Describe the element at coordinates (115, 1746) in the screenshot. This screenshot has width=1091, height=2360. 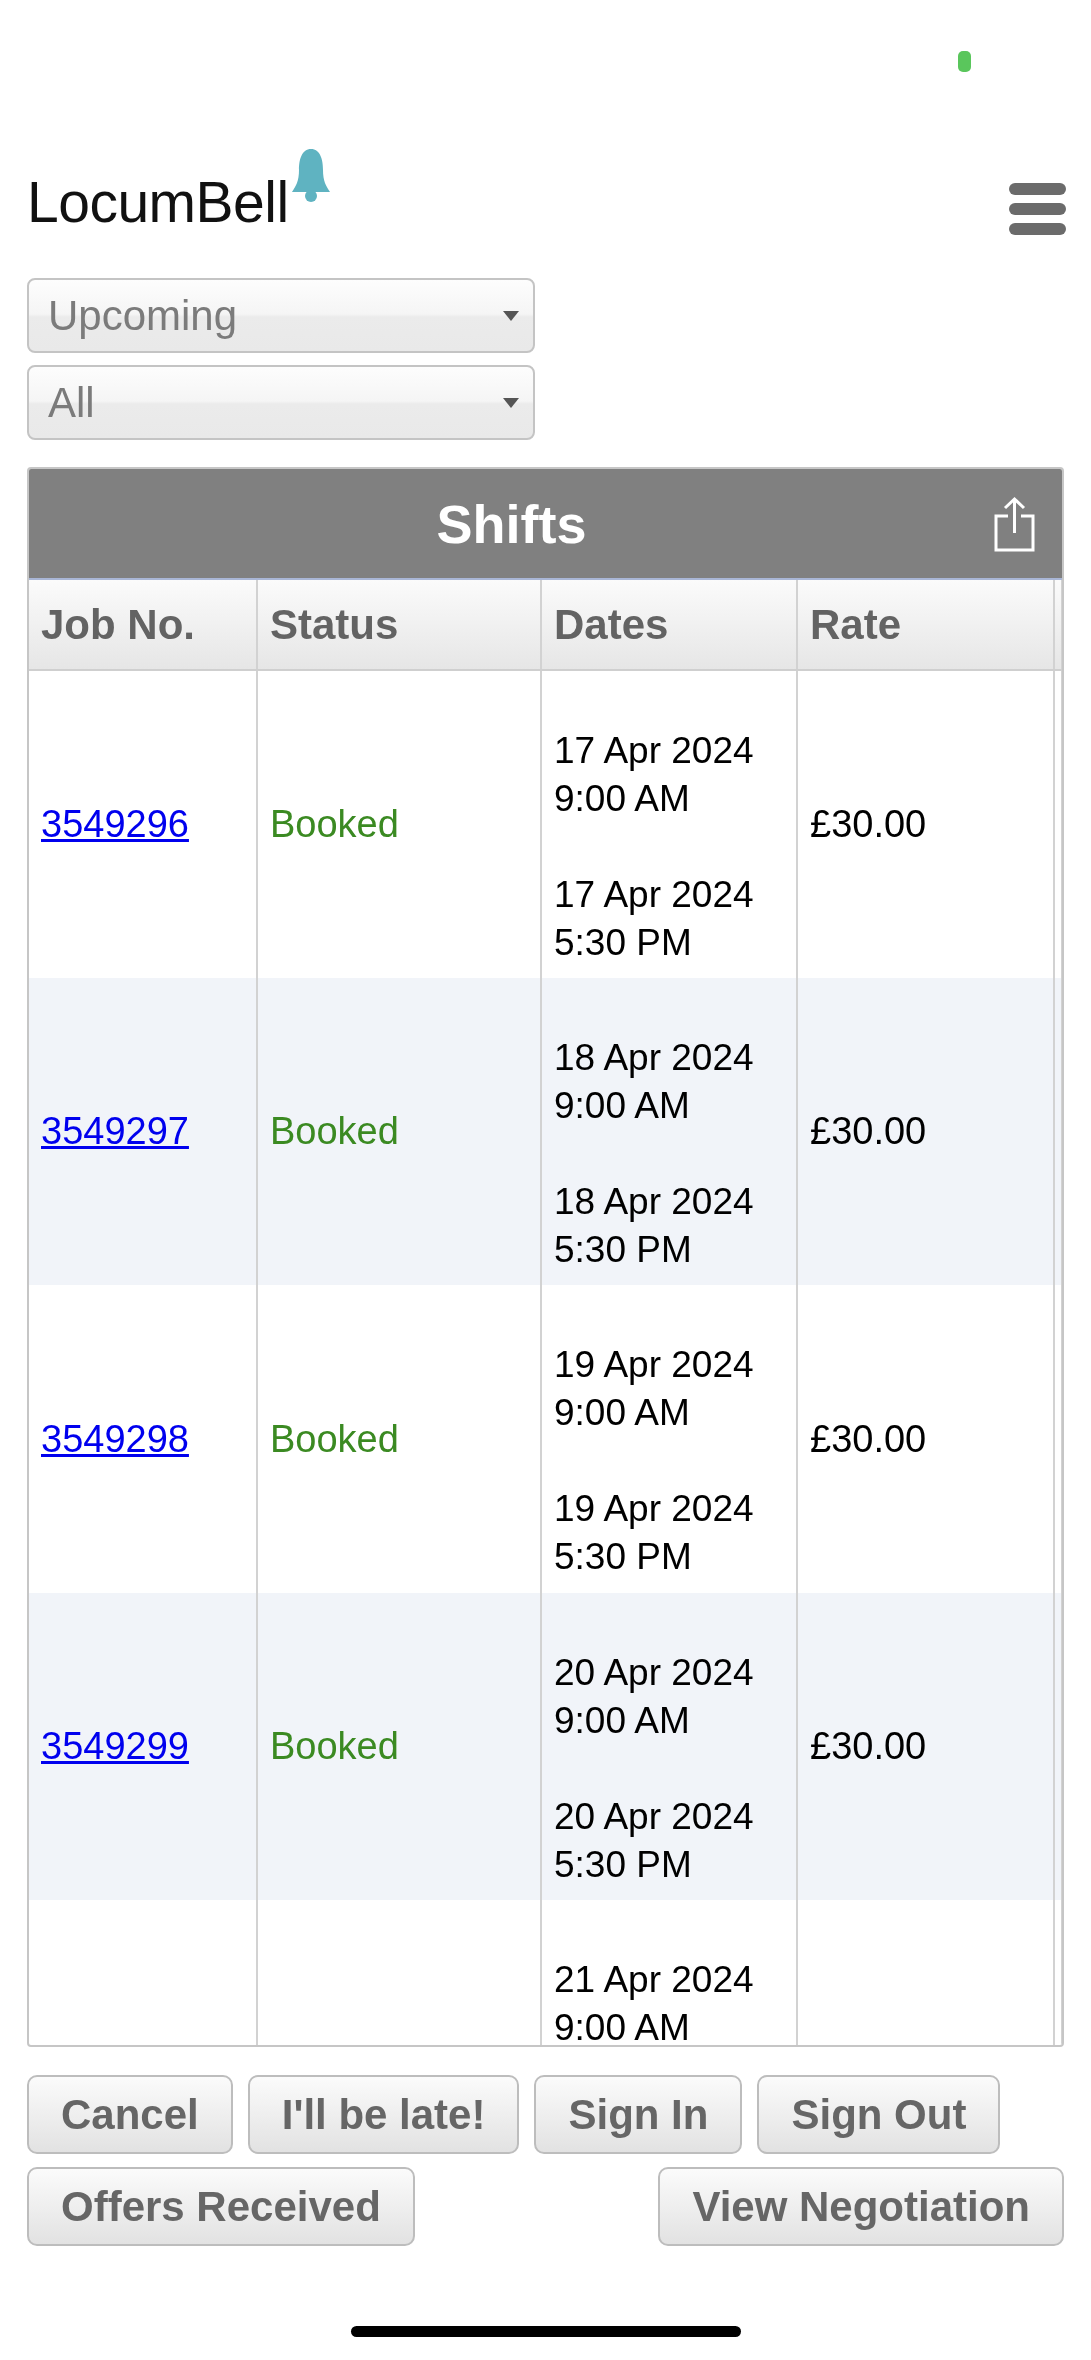
I see `job-number-link: 3549299` at that location.